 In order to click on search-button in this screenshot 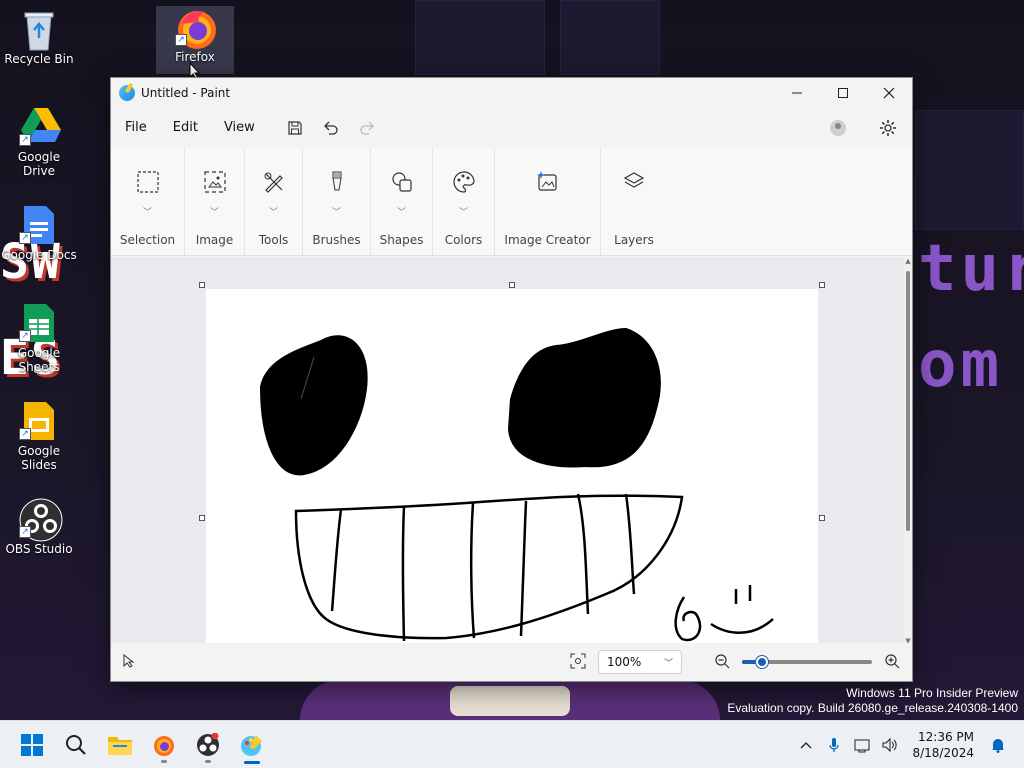, I will do `click(76, 745)`.